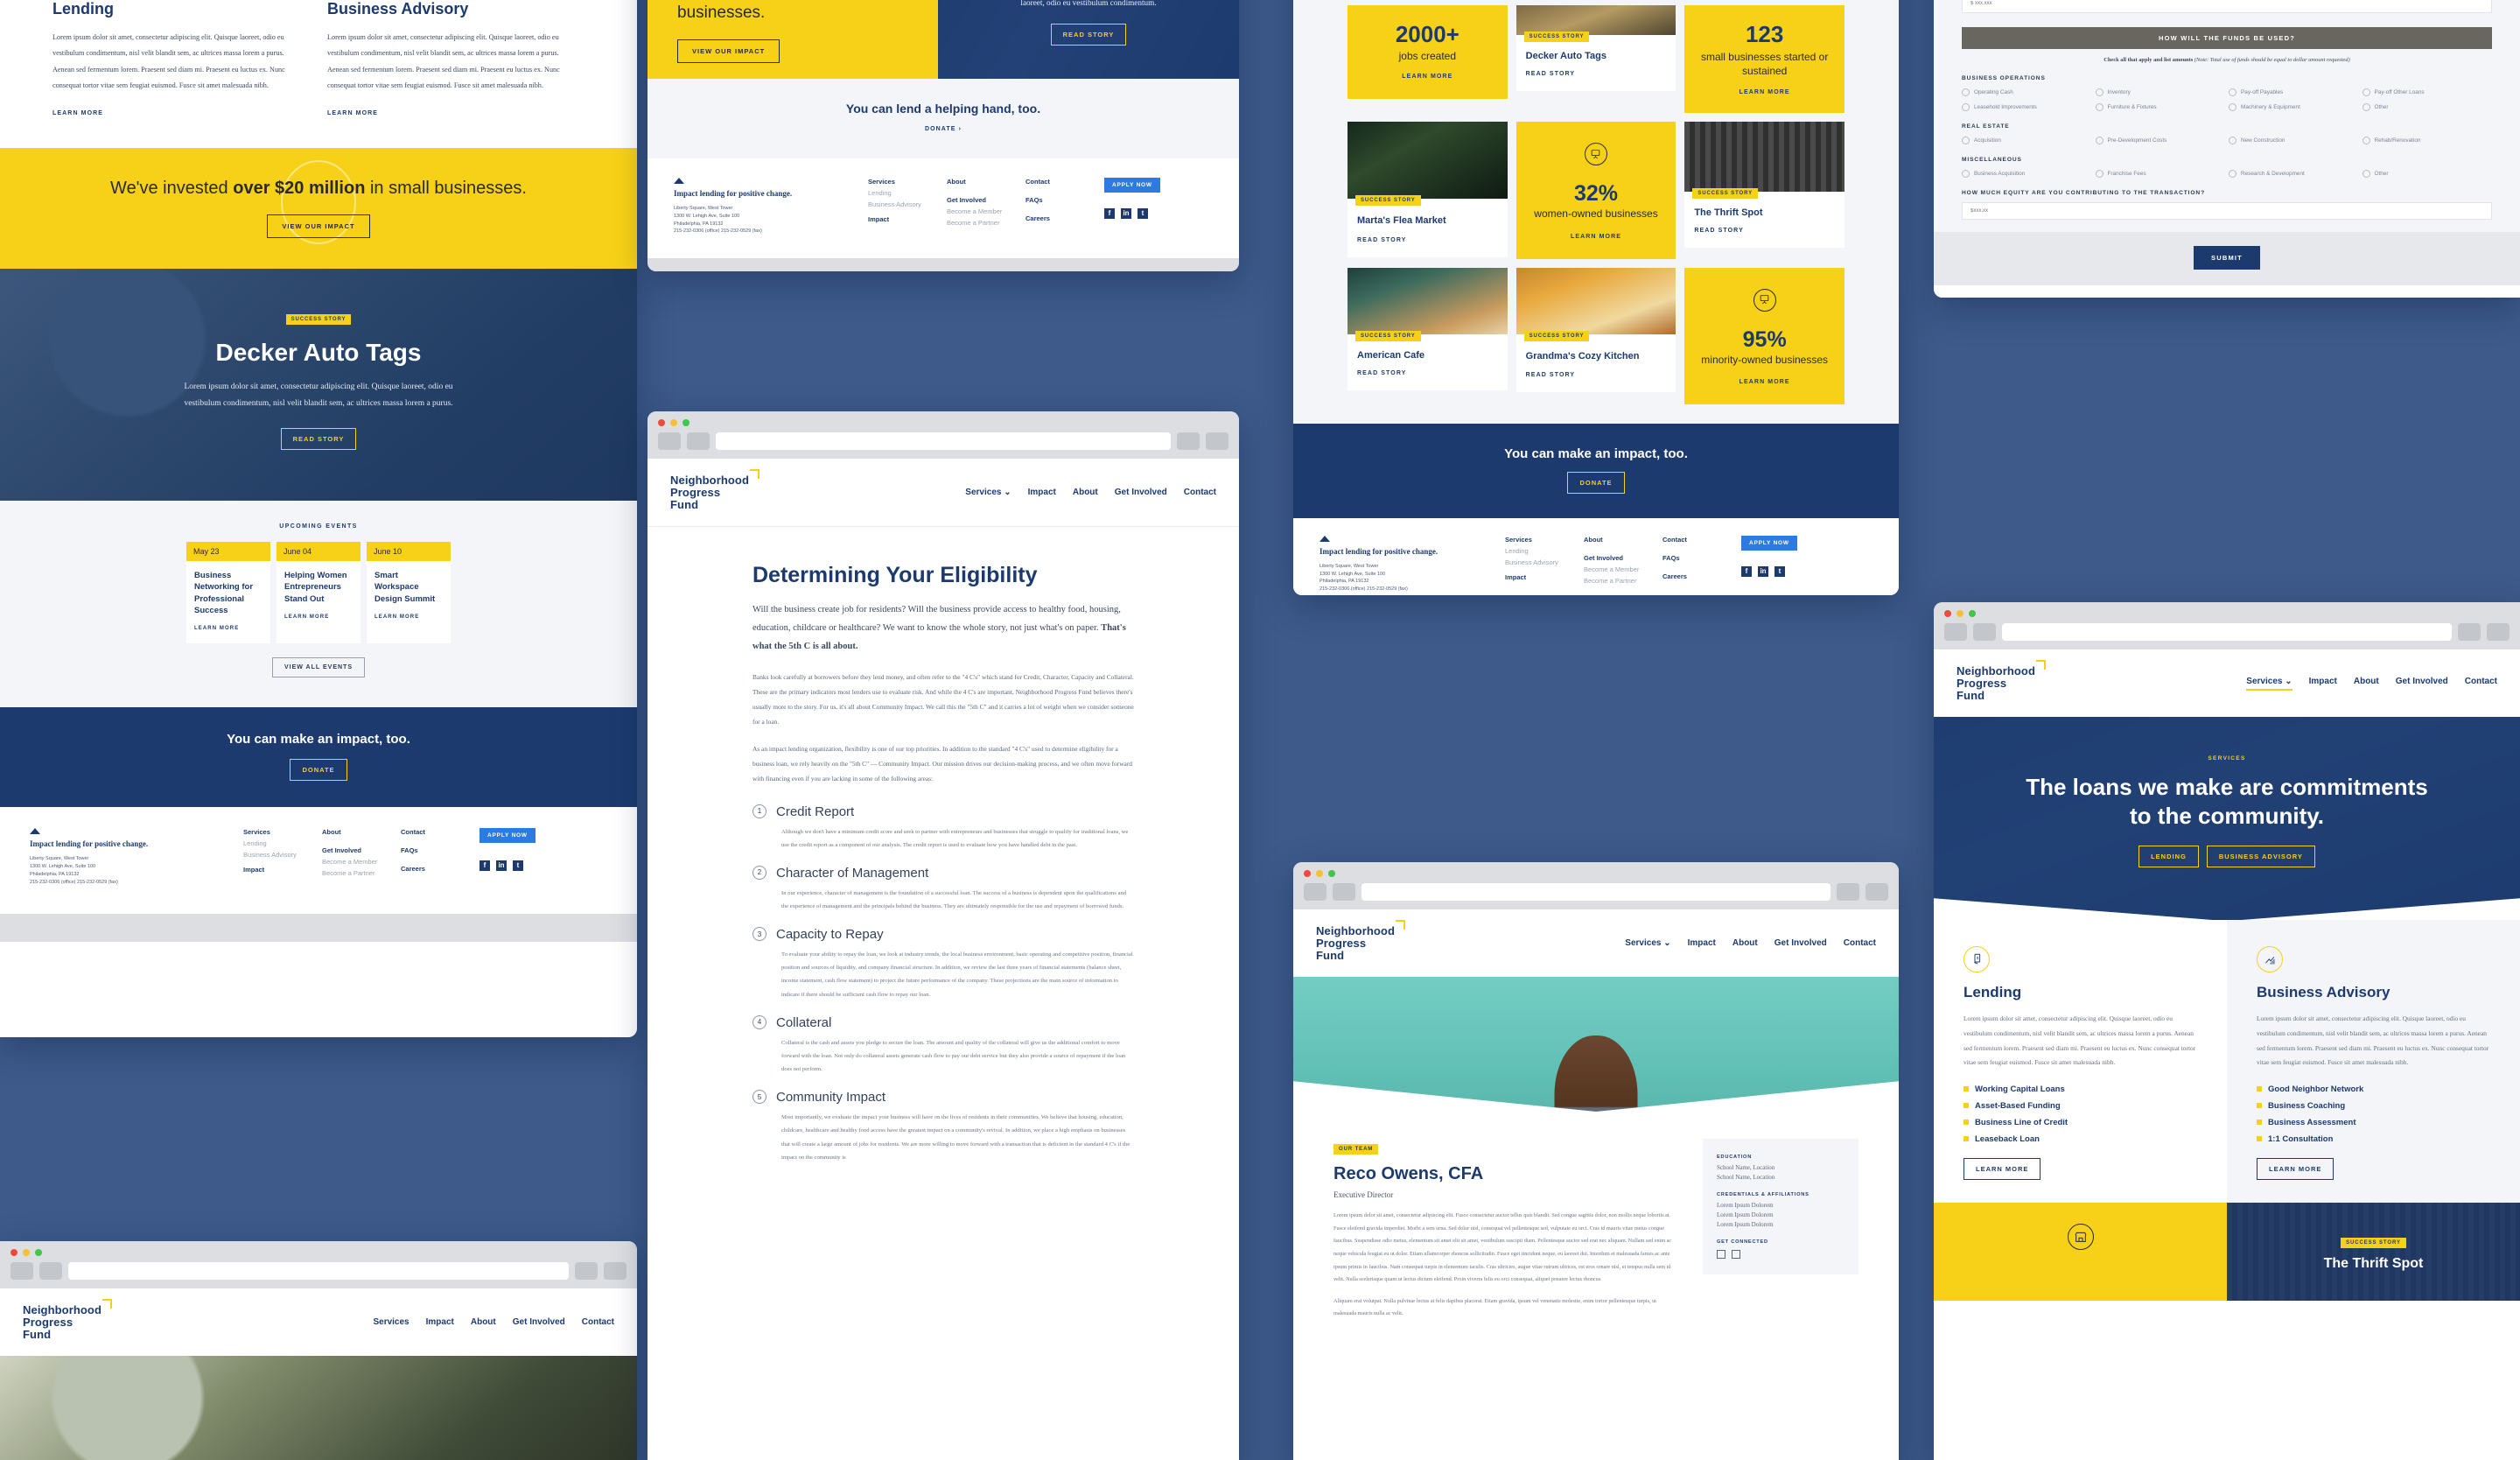 The width and height of the screenshot is (2520, 1460). Describe the element at coordinates (2294, 174) in the screenshot. I see `option-research-development: Research & Development` at that location.